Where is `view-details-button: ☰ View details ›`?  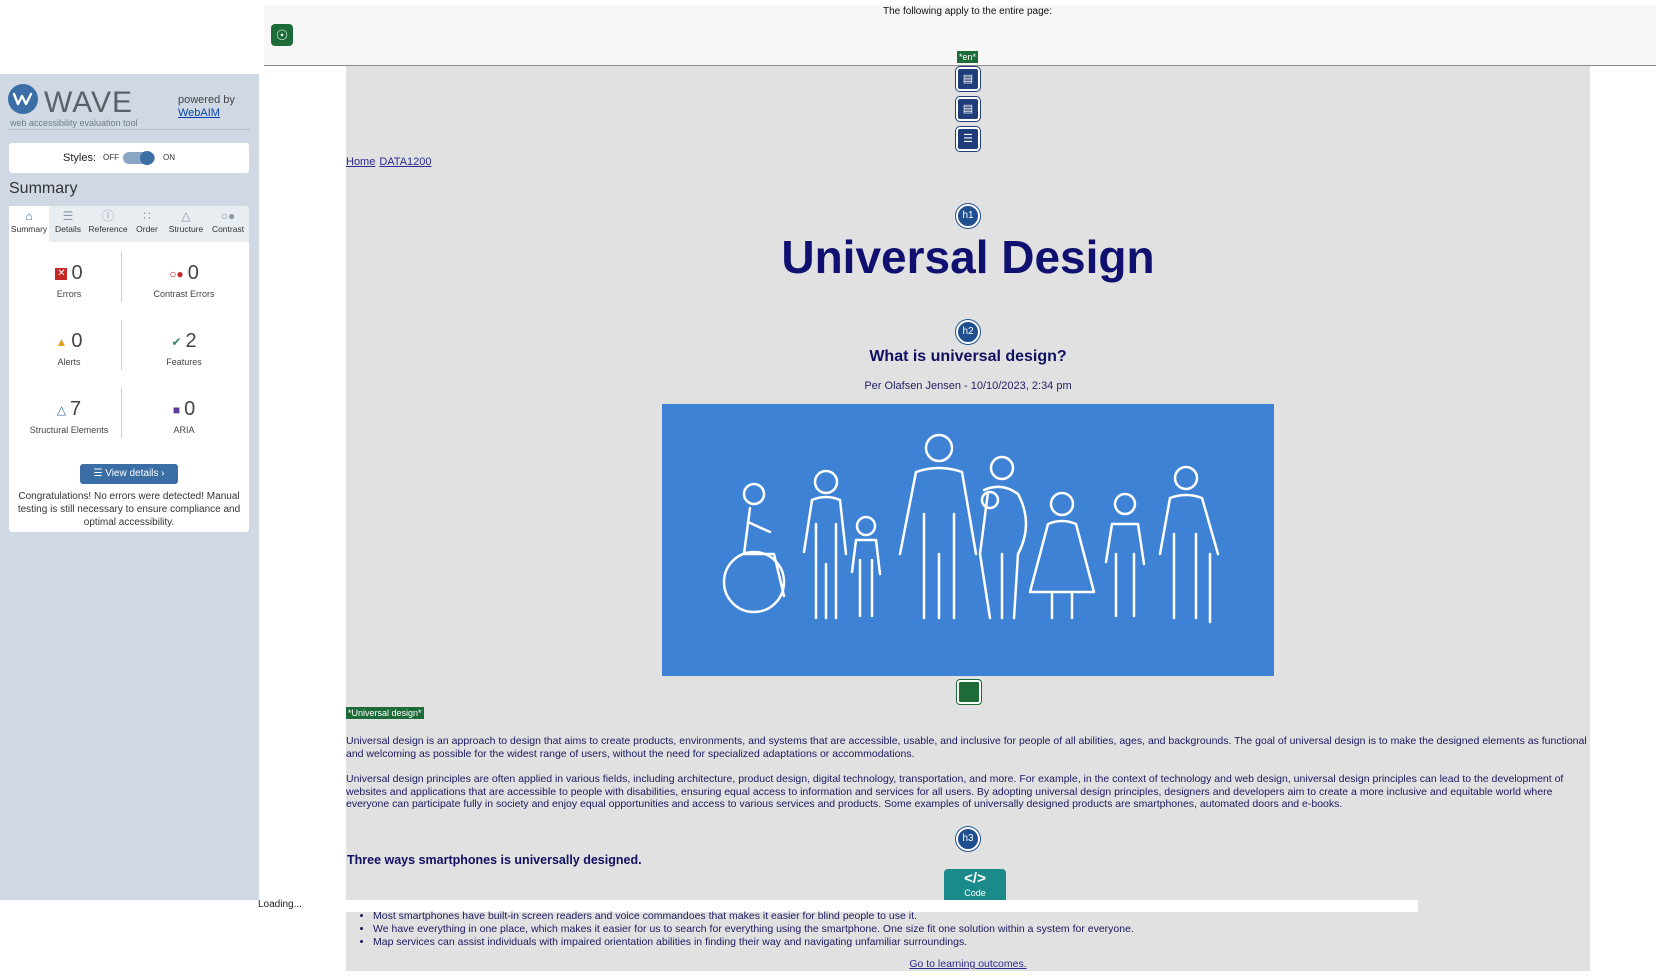 view-details-button: ☰ View details › is located at coordinates (129, 474).